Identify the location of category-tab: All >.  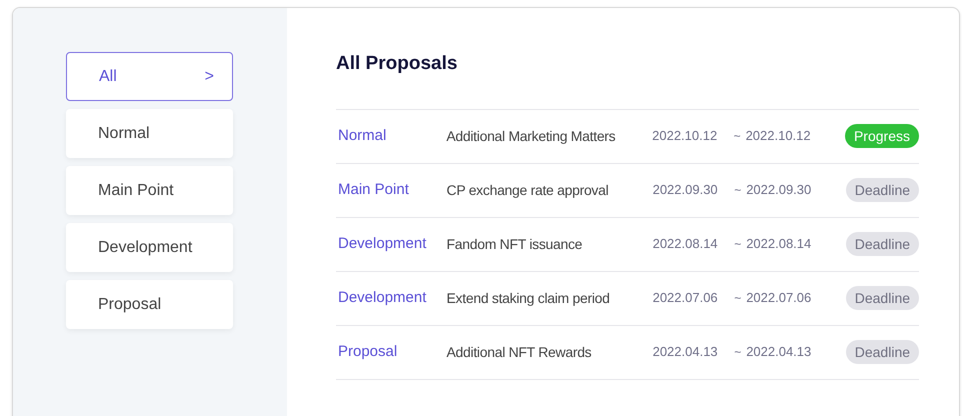
(149, 76).